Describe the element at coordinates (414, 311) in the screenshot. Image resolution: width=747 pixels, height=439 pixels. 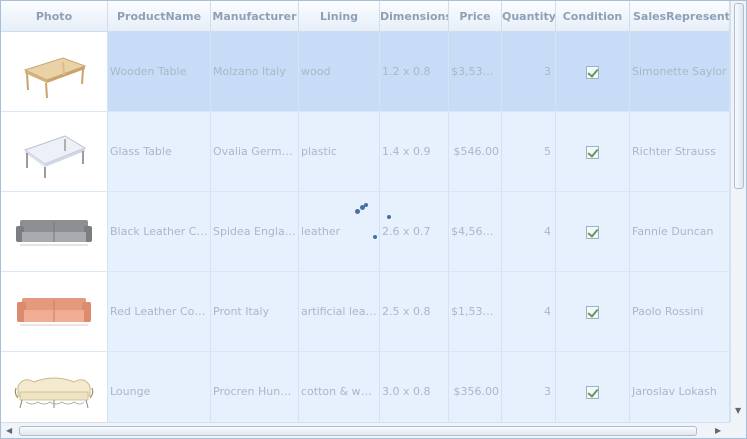
I see `dimensions-cell: 2.5 x 0.8` at that location.